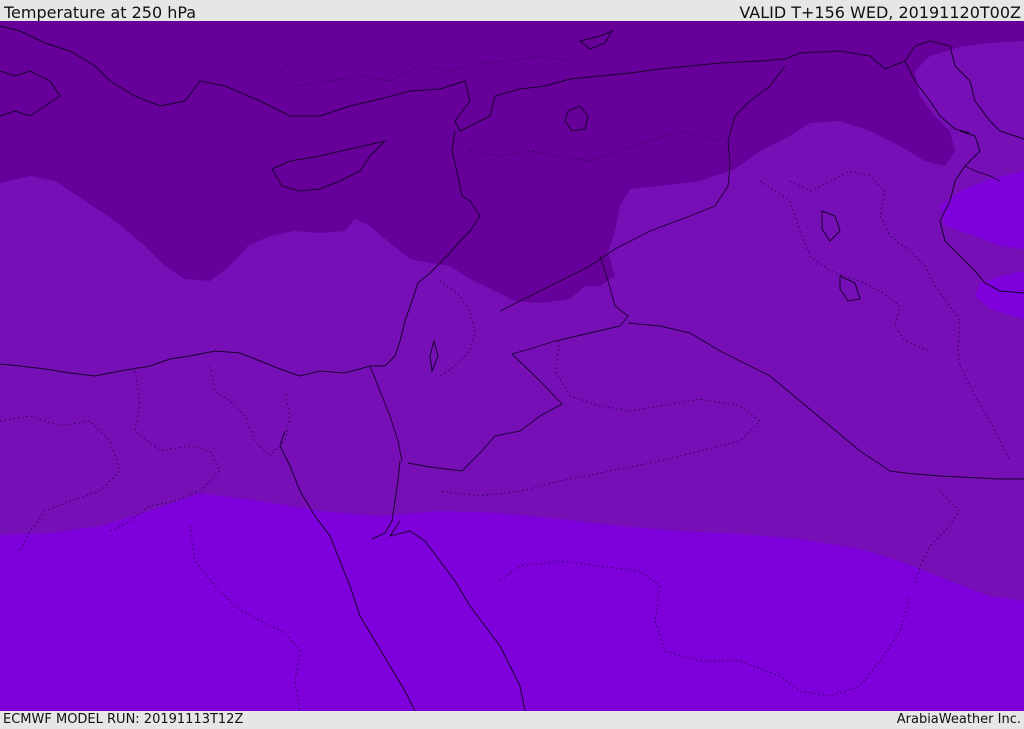  What do you see at coordinates (880, 12) in the screenshot?
I see `valid-time: VALID T+156 WED, 20191120T00Z` at bounding box center [880, 12].